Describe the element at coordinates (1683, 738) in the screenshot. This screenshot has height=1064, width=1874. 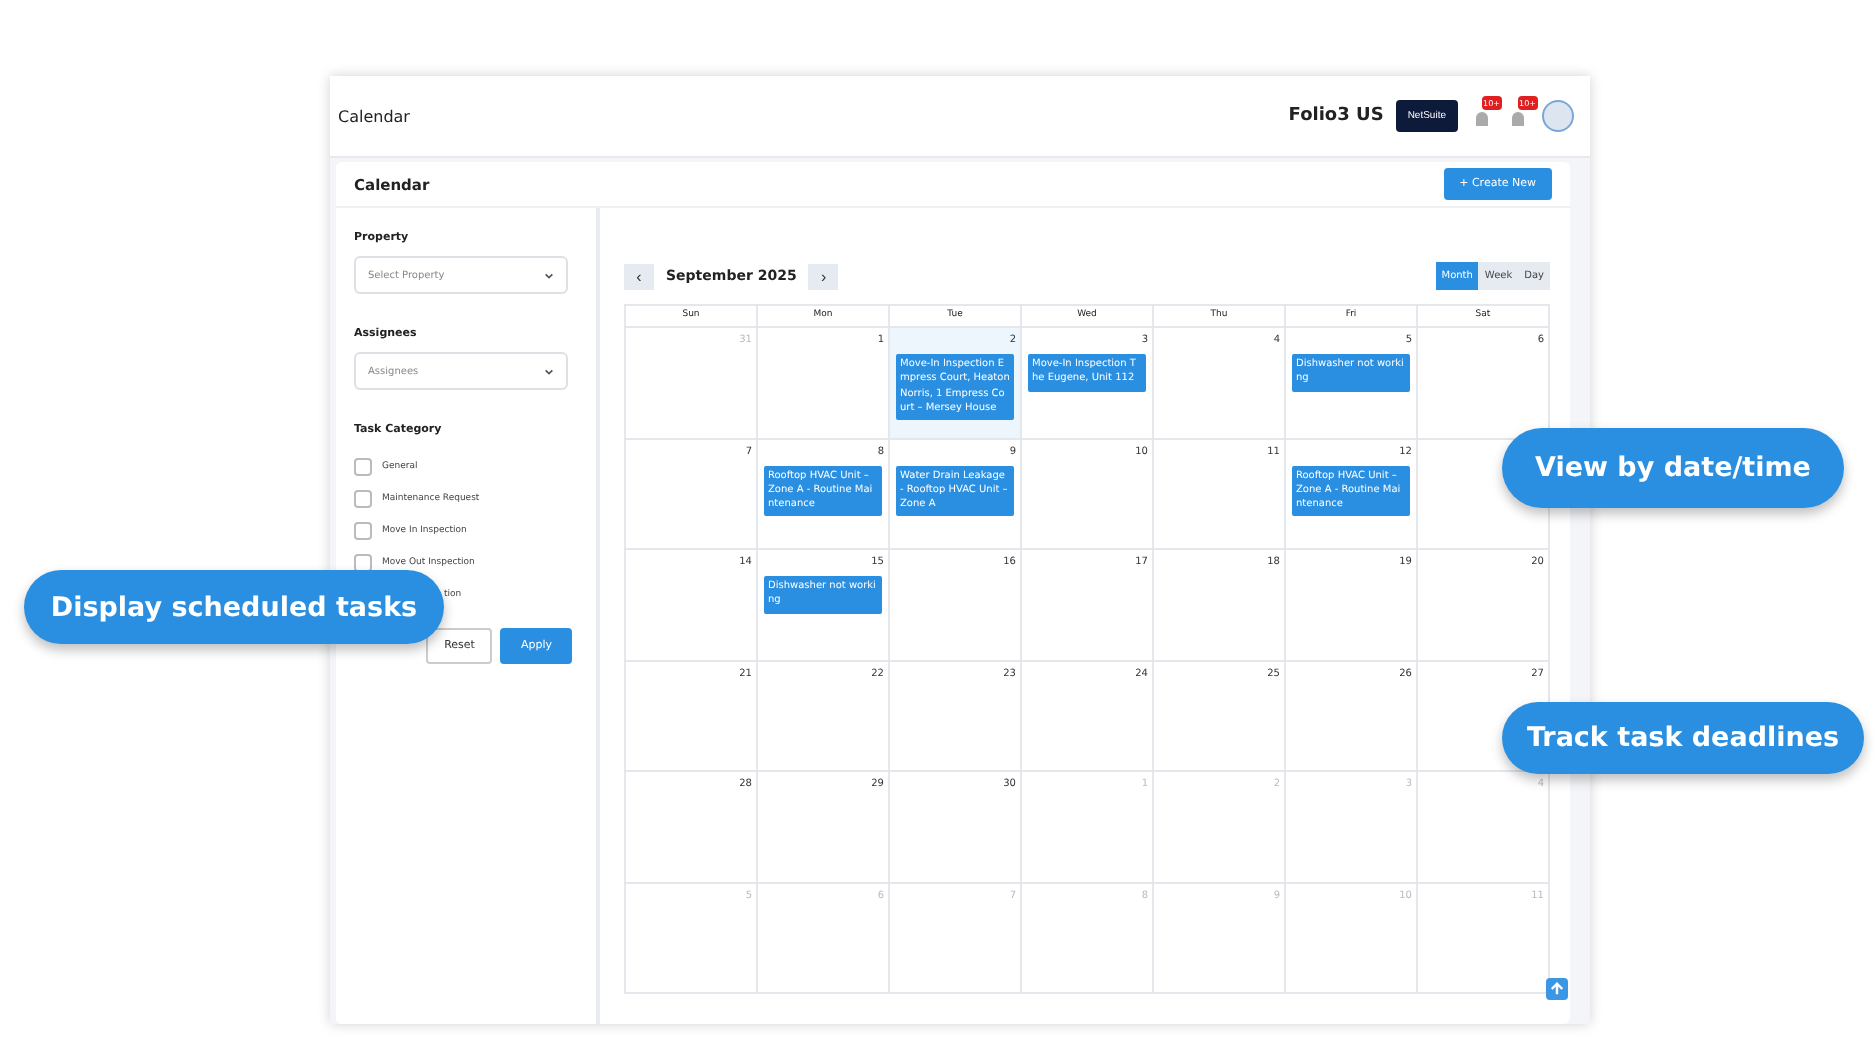
I see `callout-tooltip: Track task deadlines` at that location.